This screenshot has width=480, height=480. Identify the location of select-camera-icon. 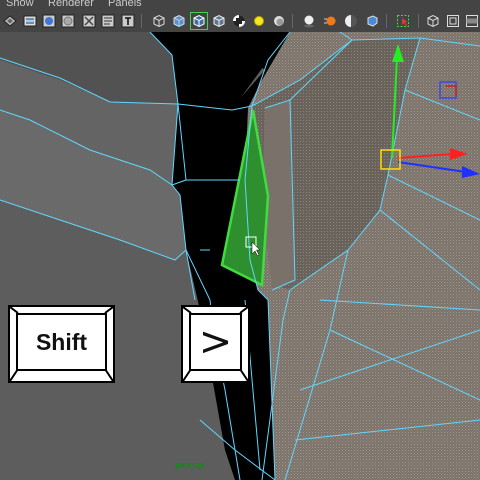
(10, 21).